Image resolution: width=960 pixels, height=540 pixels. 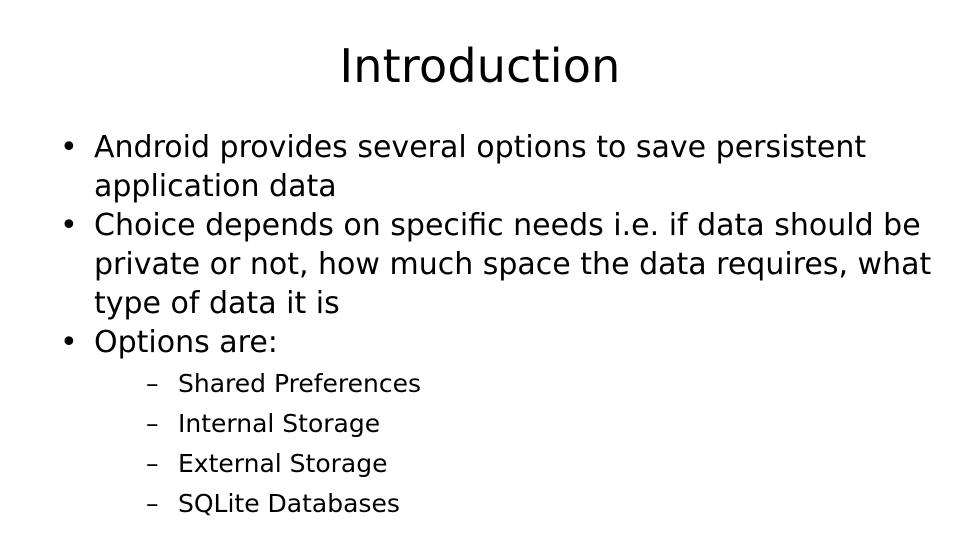 I want to click on list-item-label: Options are:, so click(x=186, y=342).